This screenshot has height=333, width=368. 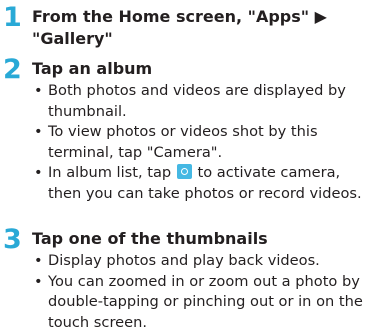 What do you see at coordinates (12, 239) in the screenshot?
I see `step-number: 3` at bounding box center [12, 239].